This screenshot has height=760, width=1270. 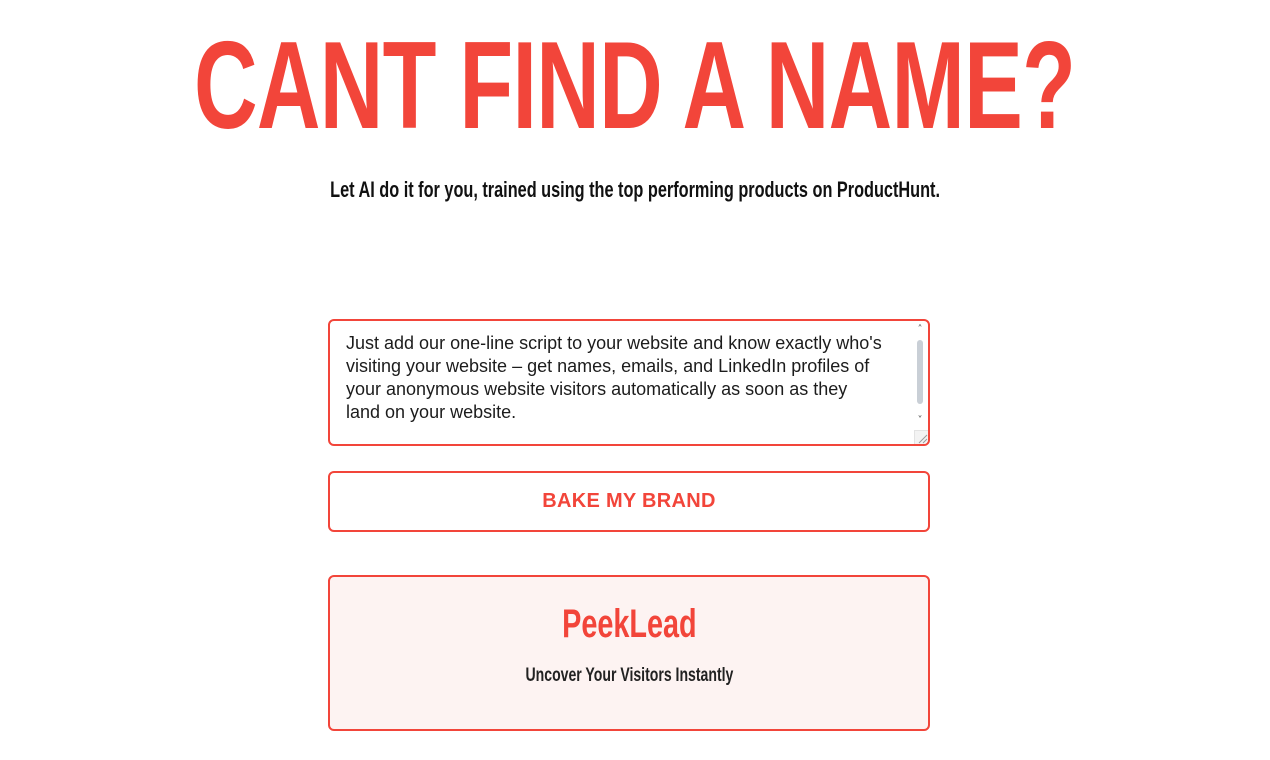 What do you see at coordinates (921, 437) in the screenshot?
I see `resize-grip-icon` at bounding box center [921, 437].